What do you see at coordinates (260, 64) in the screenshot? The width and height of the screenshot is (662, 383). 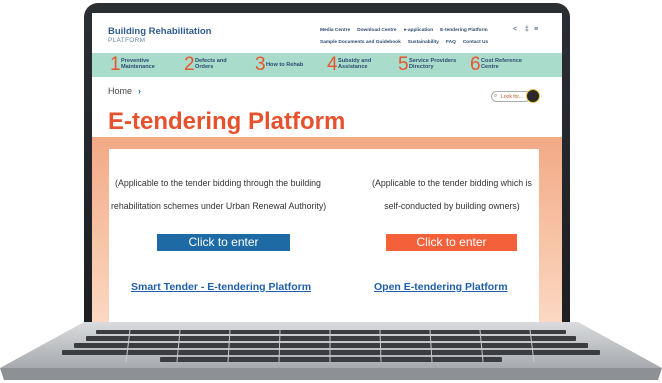 I see `numnav-number: 3` at bounding box center [260, 64].